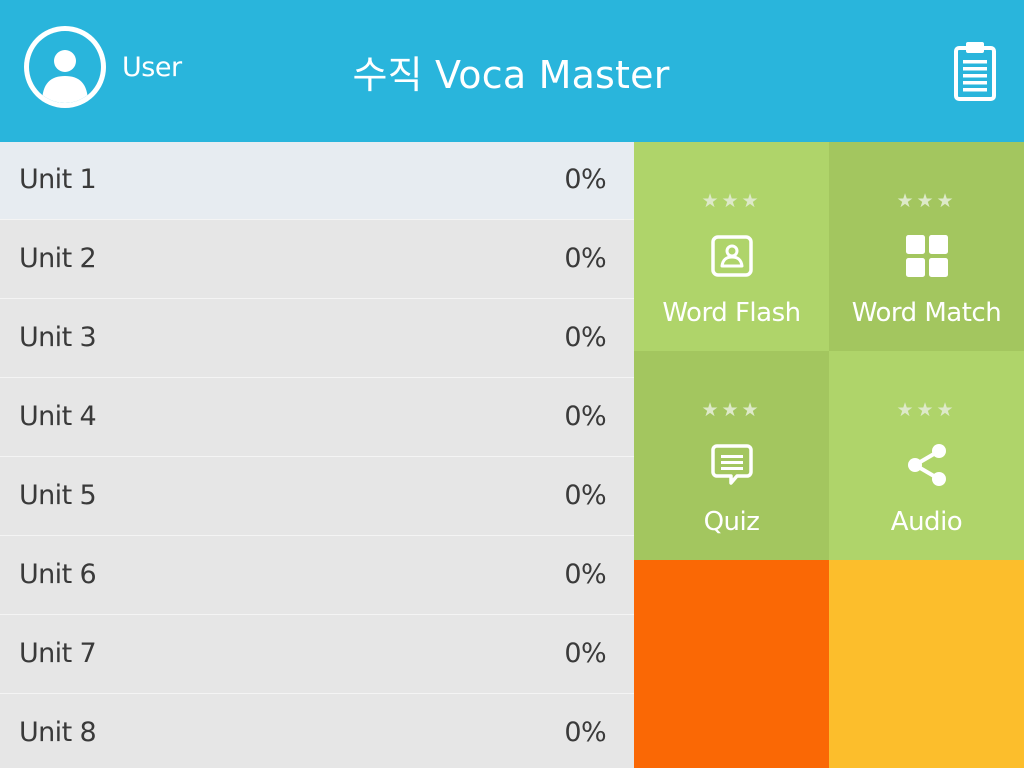 The width and height of the screenshot is (1024, 768). What do you see at coordinates (732, 465) in the screenshot?
I see `chat-bubble-icon` at bounding box center [732, 465].